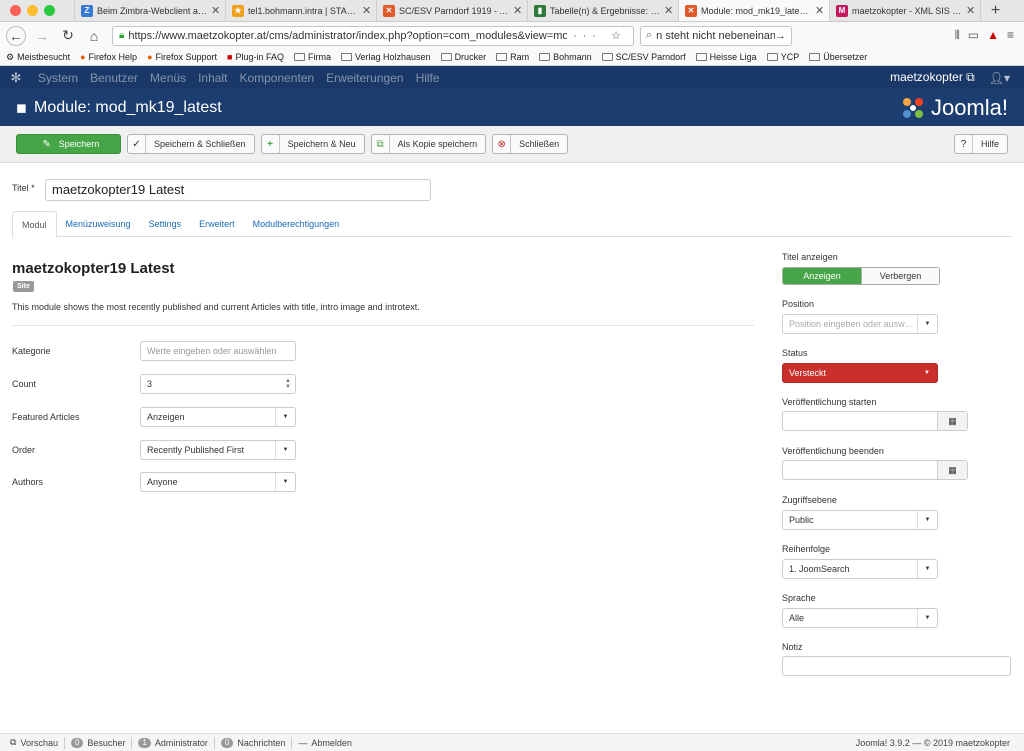 This screenshot has height=751, width=1024. I want to click on note-input, so click(896, 666).